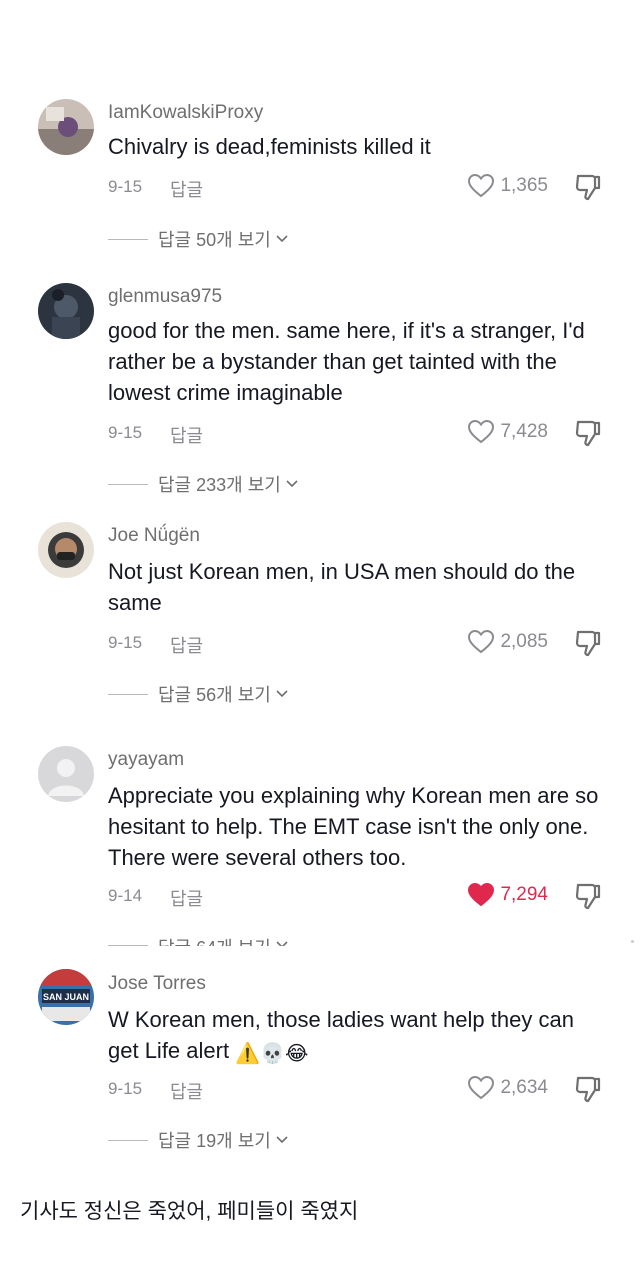 Image resolution: width=640 pixels, height=1280 pixels. I want to click on like-button: 1,365, so click(508, 186).